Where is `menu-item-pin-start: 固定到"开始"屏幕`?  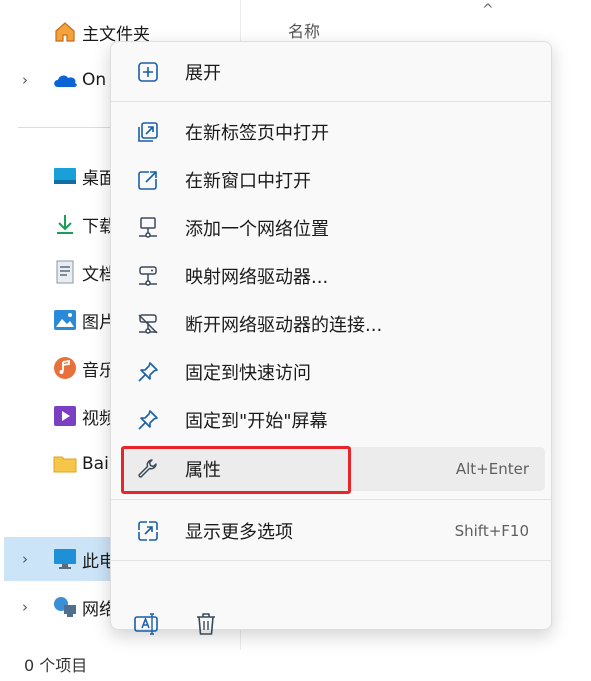
menu-item-pin-start: 固定到"开始"屏幕 is located at coordinates (333, 420).